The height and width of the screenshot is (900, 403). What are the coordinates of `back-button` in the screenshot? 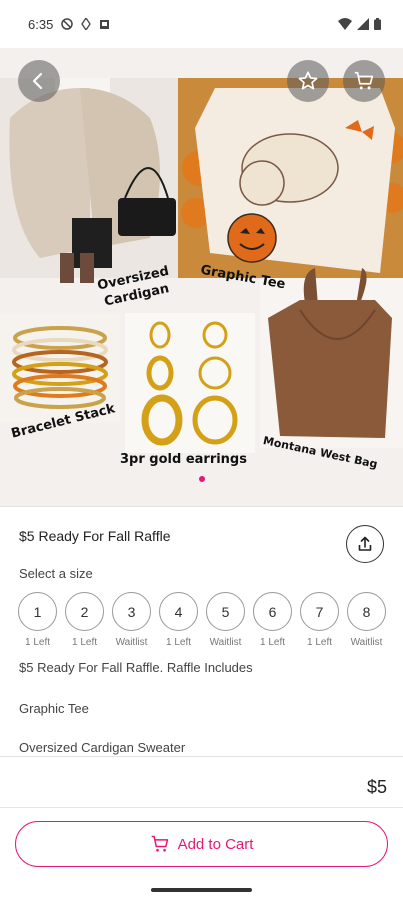 It's located at (39, 81).